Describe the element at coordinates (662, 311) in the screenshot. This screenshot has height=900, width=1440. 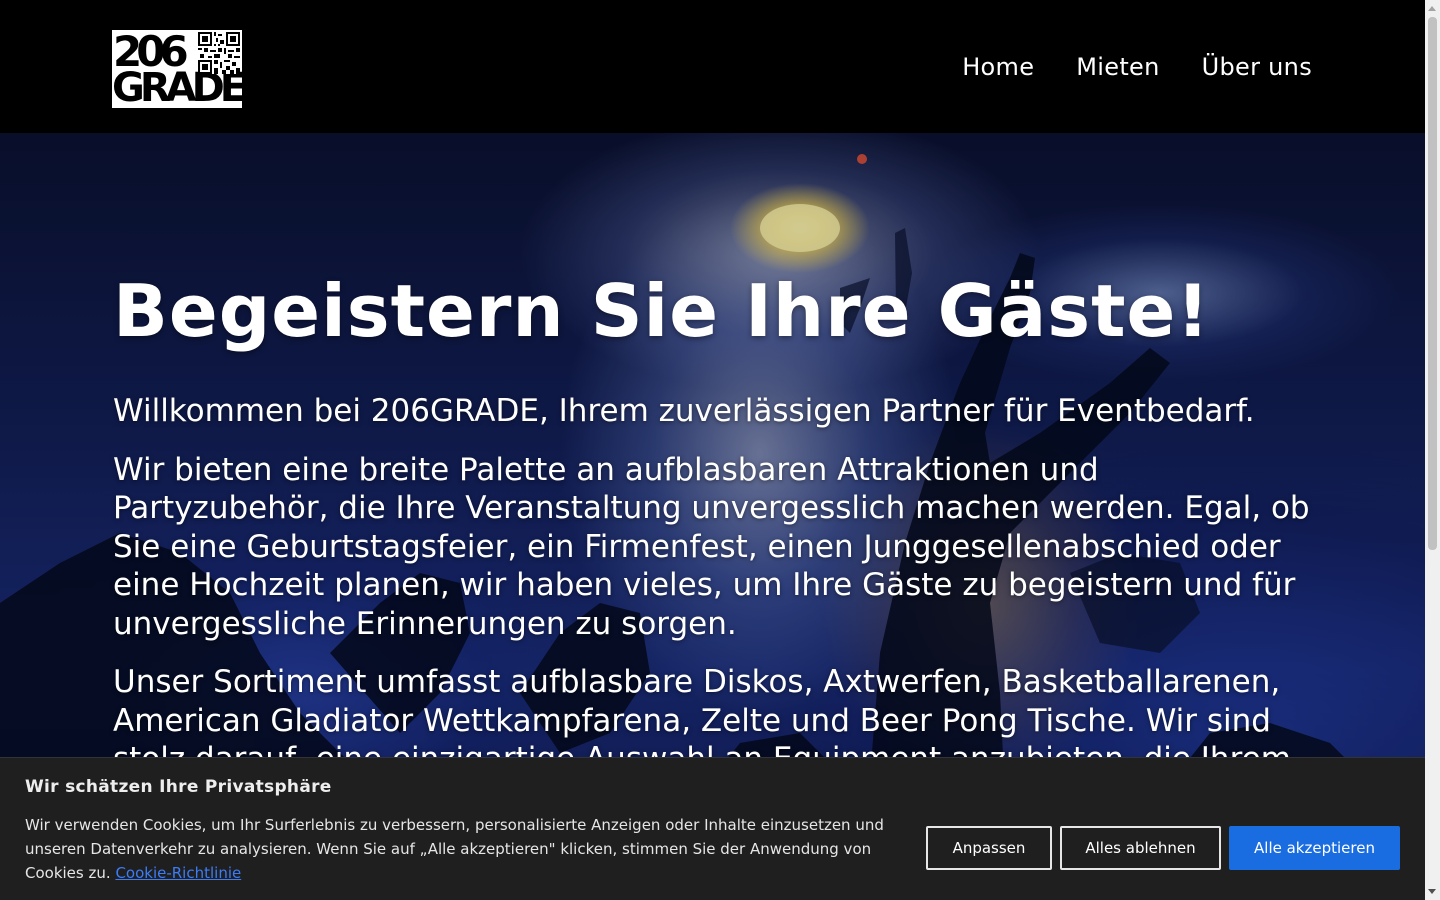
I see `hero-title: Begeistern Sie Ihre Gäste!` at that location.